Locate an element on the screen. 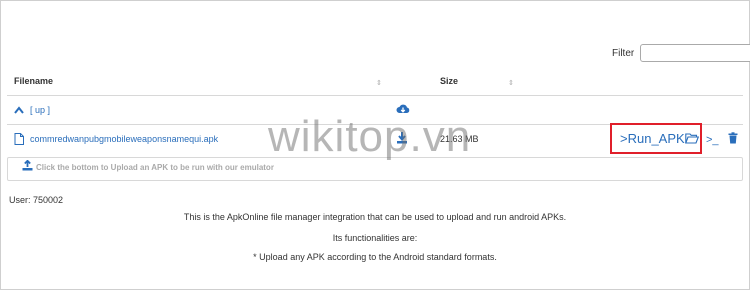  upload-icon is located at coordinates (27, 165).